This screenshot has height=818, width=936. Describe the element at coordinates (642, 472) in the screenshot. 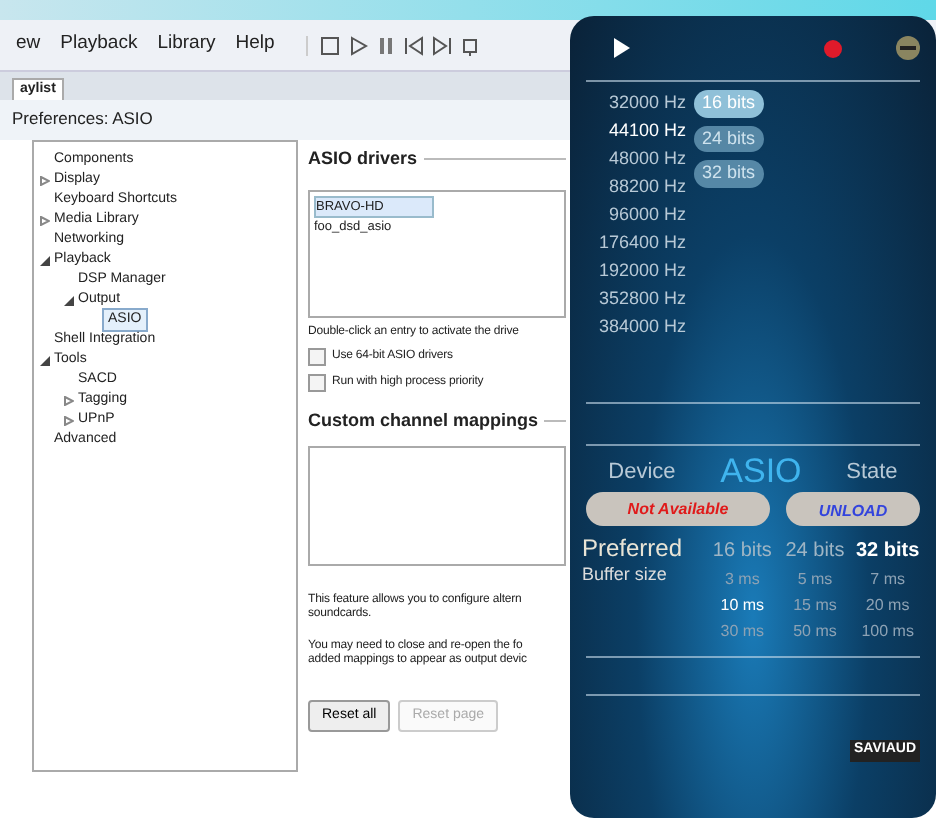

I see `device-label: Device` at that location.